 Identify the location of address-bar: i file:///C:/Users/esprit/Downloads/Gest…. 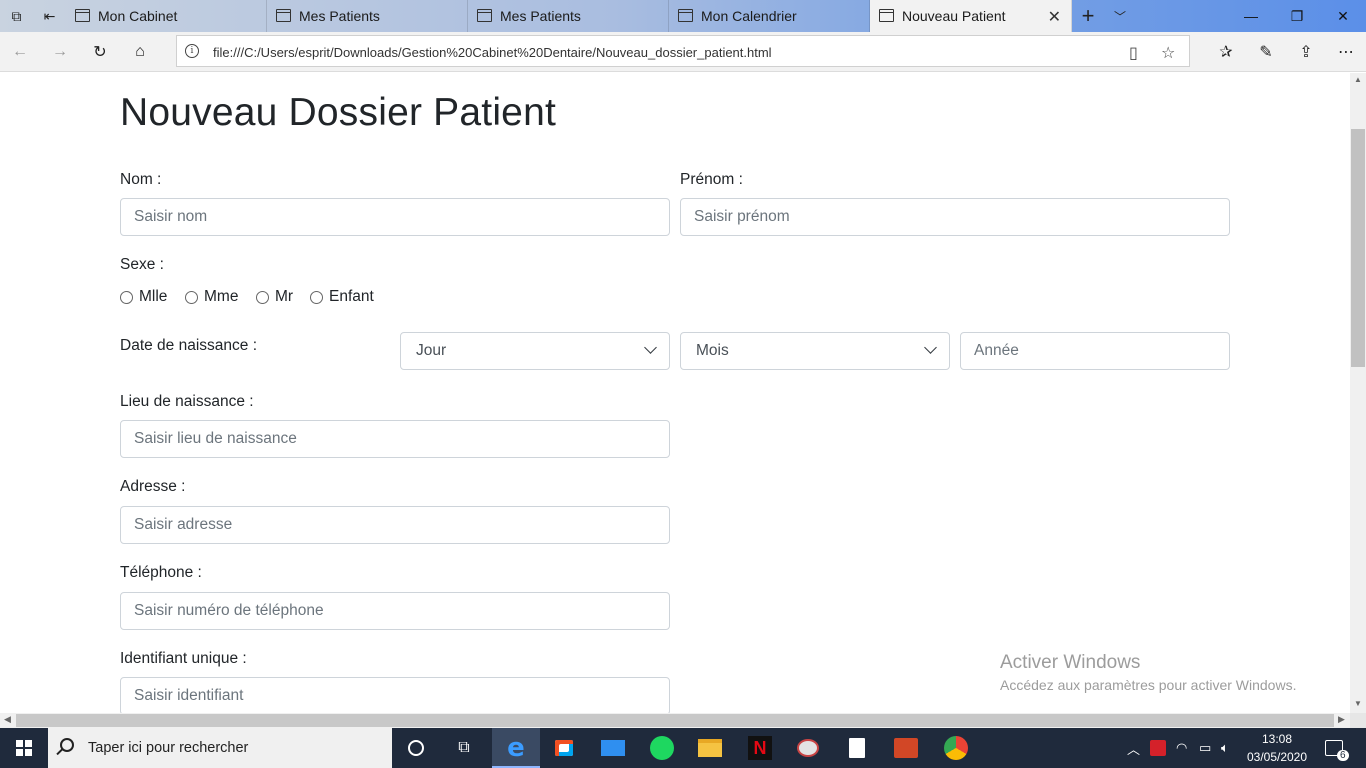
(683, 51).